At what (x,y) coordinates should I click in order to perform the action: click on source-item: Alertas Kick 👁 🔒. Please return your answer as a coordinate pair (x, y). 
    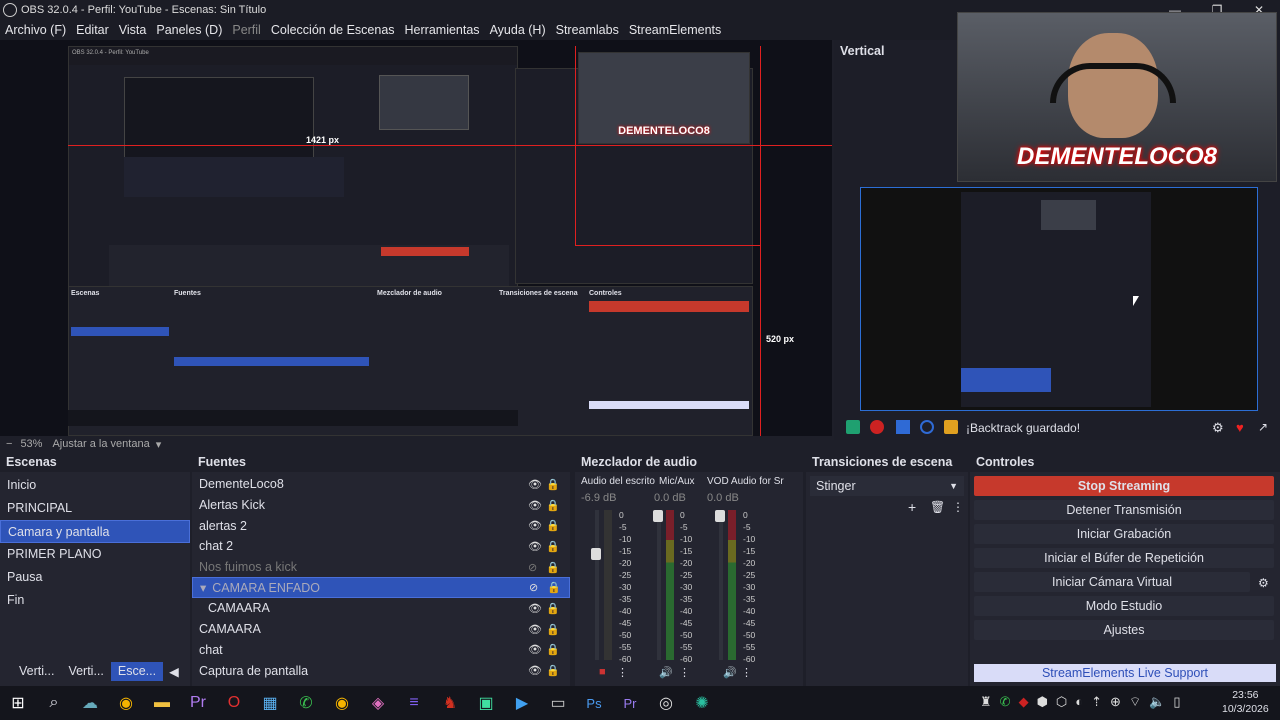
    Looking at the image, I should click on (381, 505).